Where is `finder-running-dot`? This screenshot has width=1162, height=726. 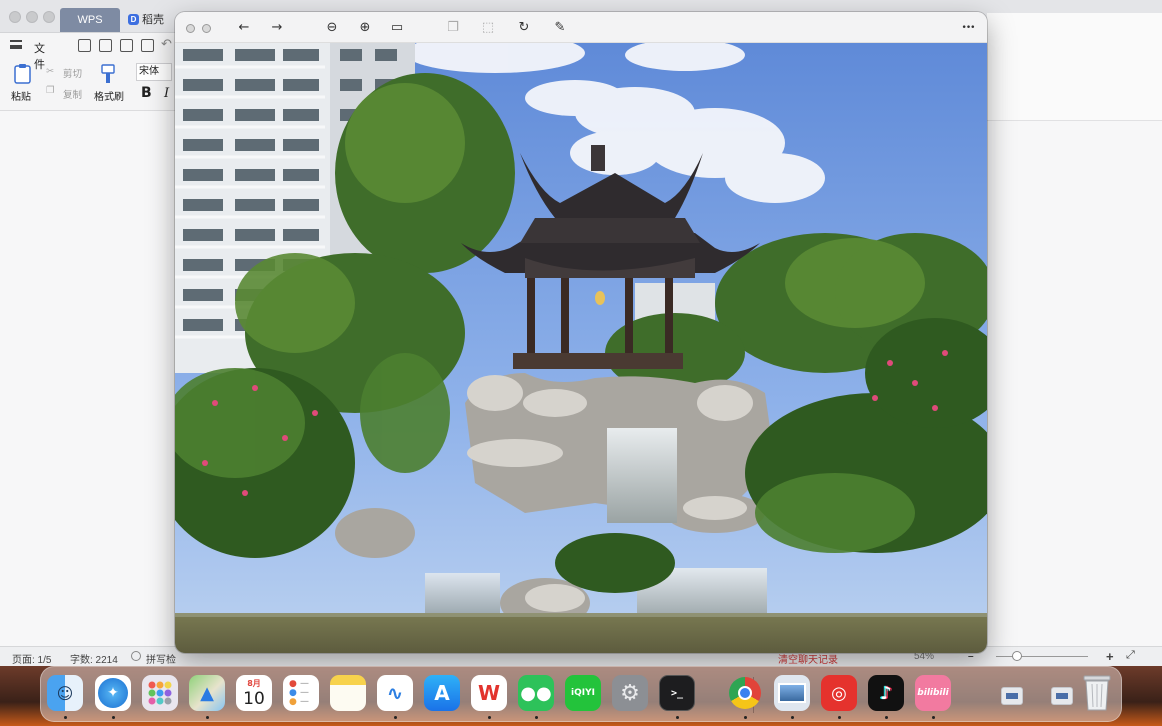 finder-running-dot is located at coordinates (65, 717).